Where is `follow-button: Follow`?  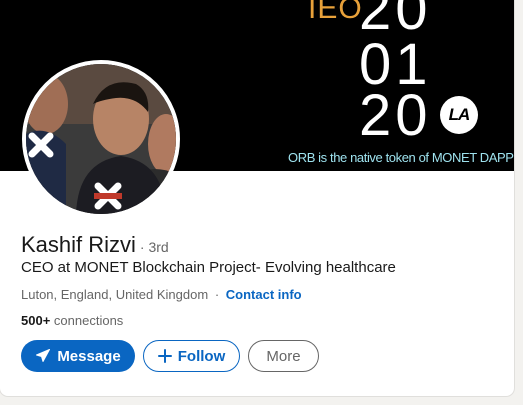
follow-button: Follow is located at coordinates (191, 356).